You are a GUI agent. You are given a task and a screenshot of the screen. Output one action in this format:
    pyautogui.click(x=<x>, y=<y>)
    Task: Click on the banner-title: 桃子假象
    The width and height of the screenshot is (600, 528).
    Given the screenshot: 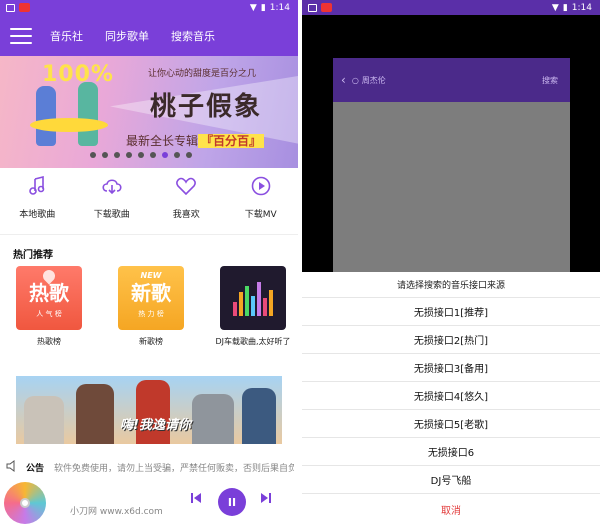 What is the action you would take?
    pyautogui.click(x=206, y=107)
    